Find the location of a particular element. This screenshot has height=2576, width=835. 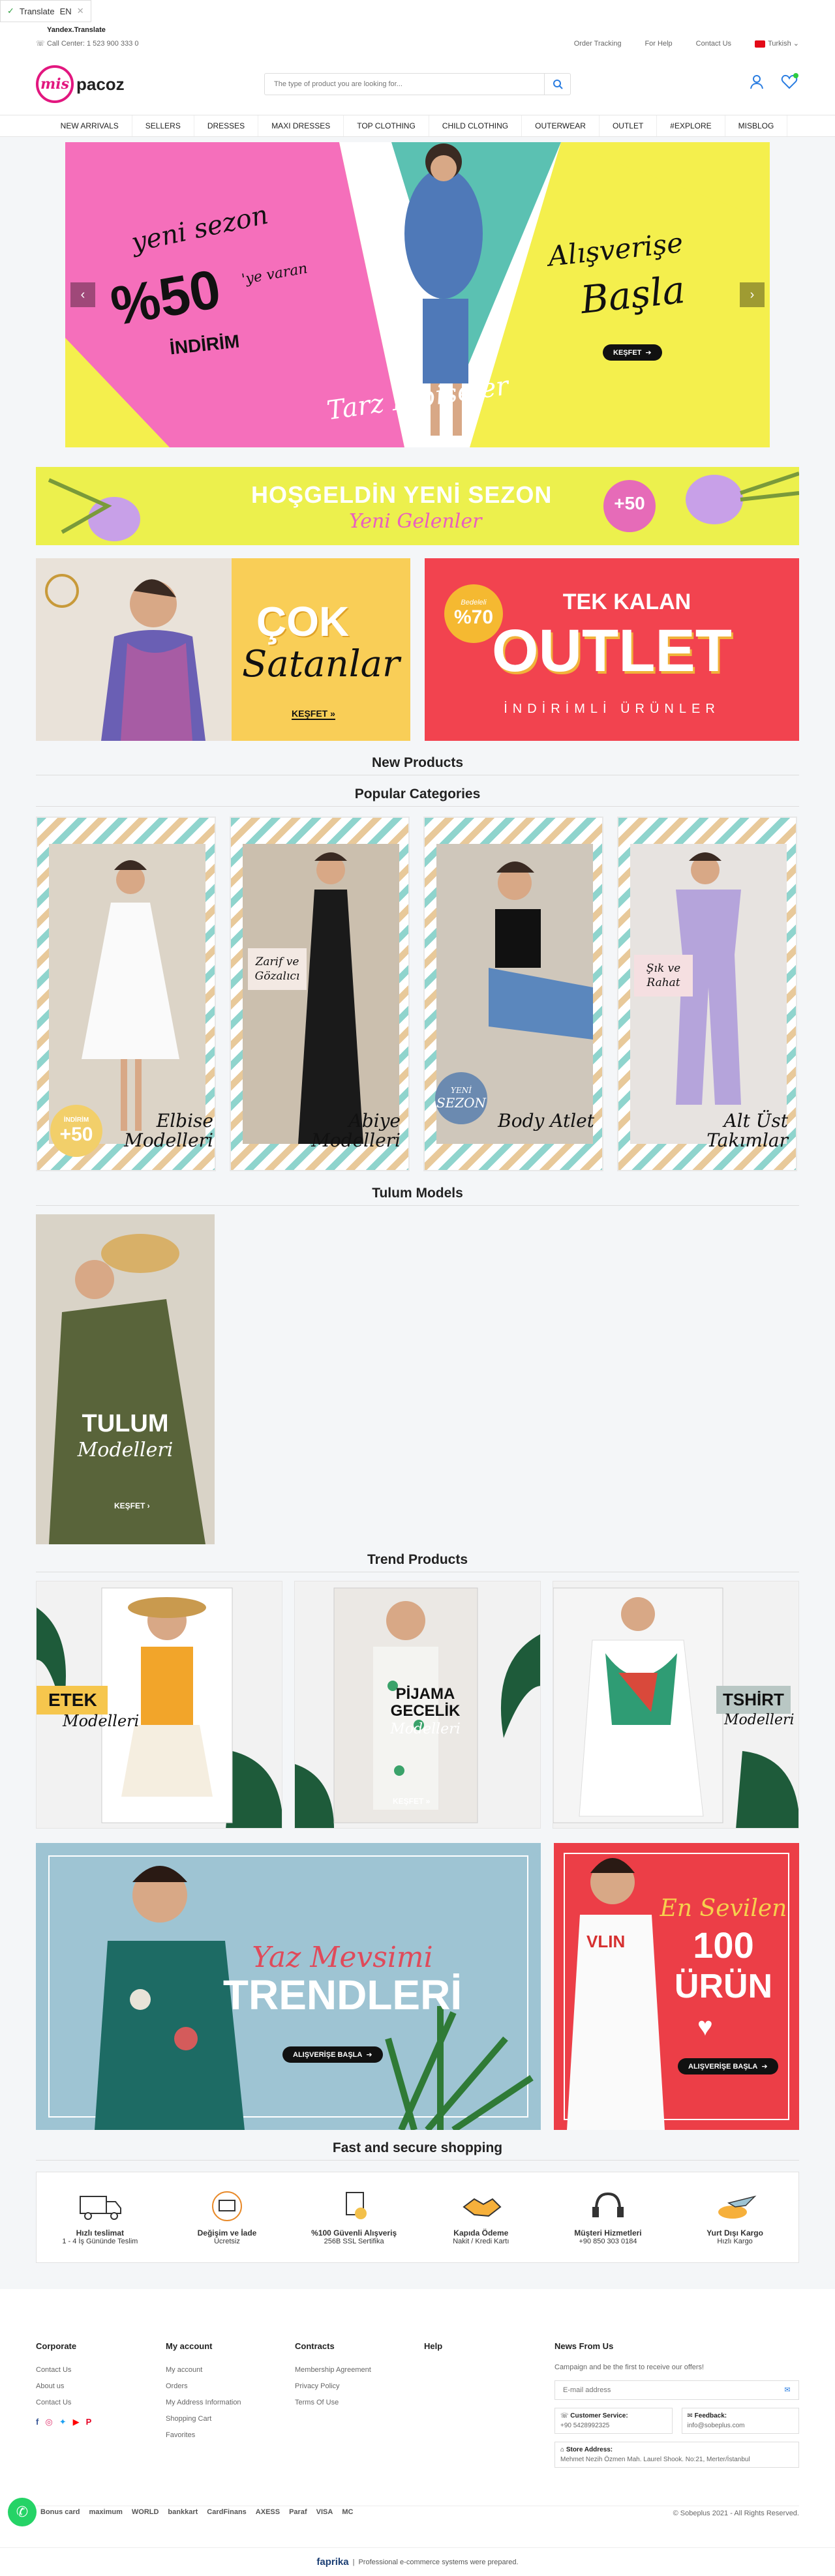

bestsellers-cta: KEŞFET » is located at coordinates (314, 714).